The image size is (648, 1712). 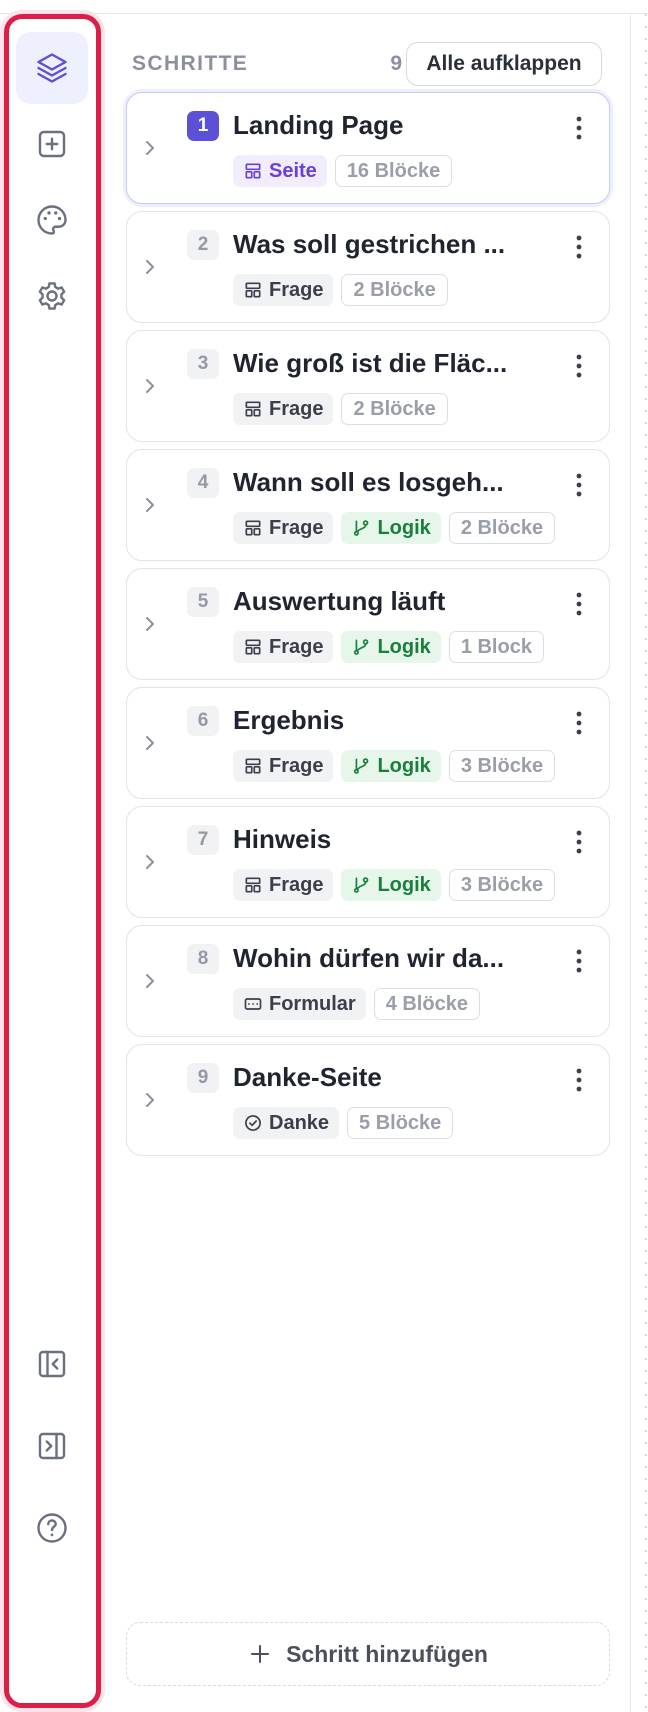 What do you see at coordinates (400, 1123) in the screenshot?
I see `step-blocks-tag: 5 Blöcke` at bounding box center [400, 1123].